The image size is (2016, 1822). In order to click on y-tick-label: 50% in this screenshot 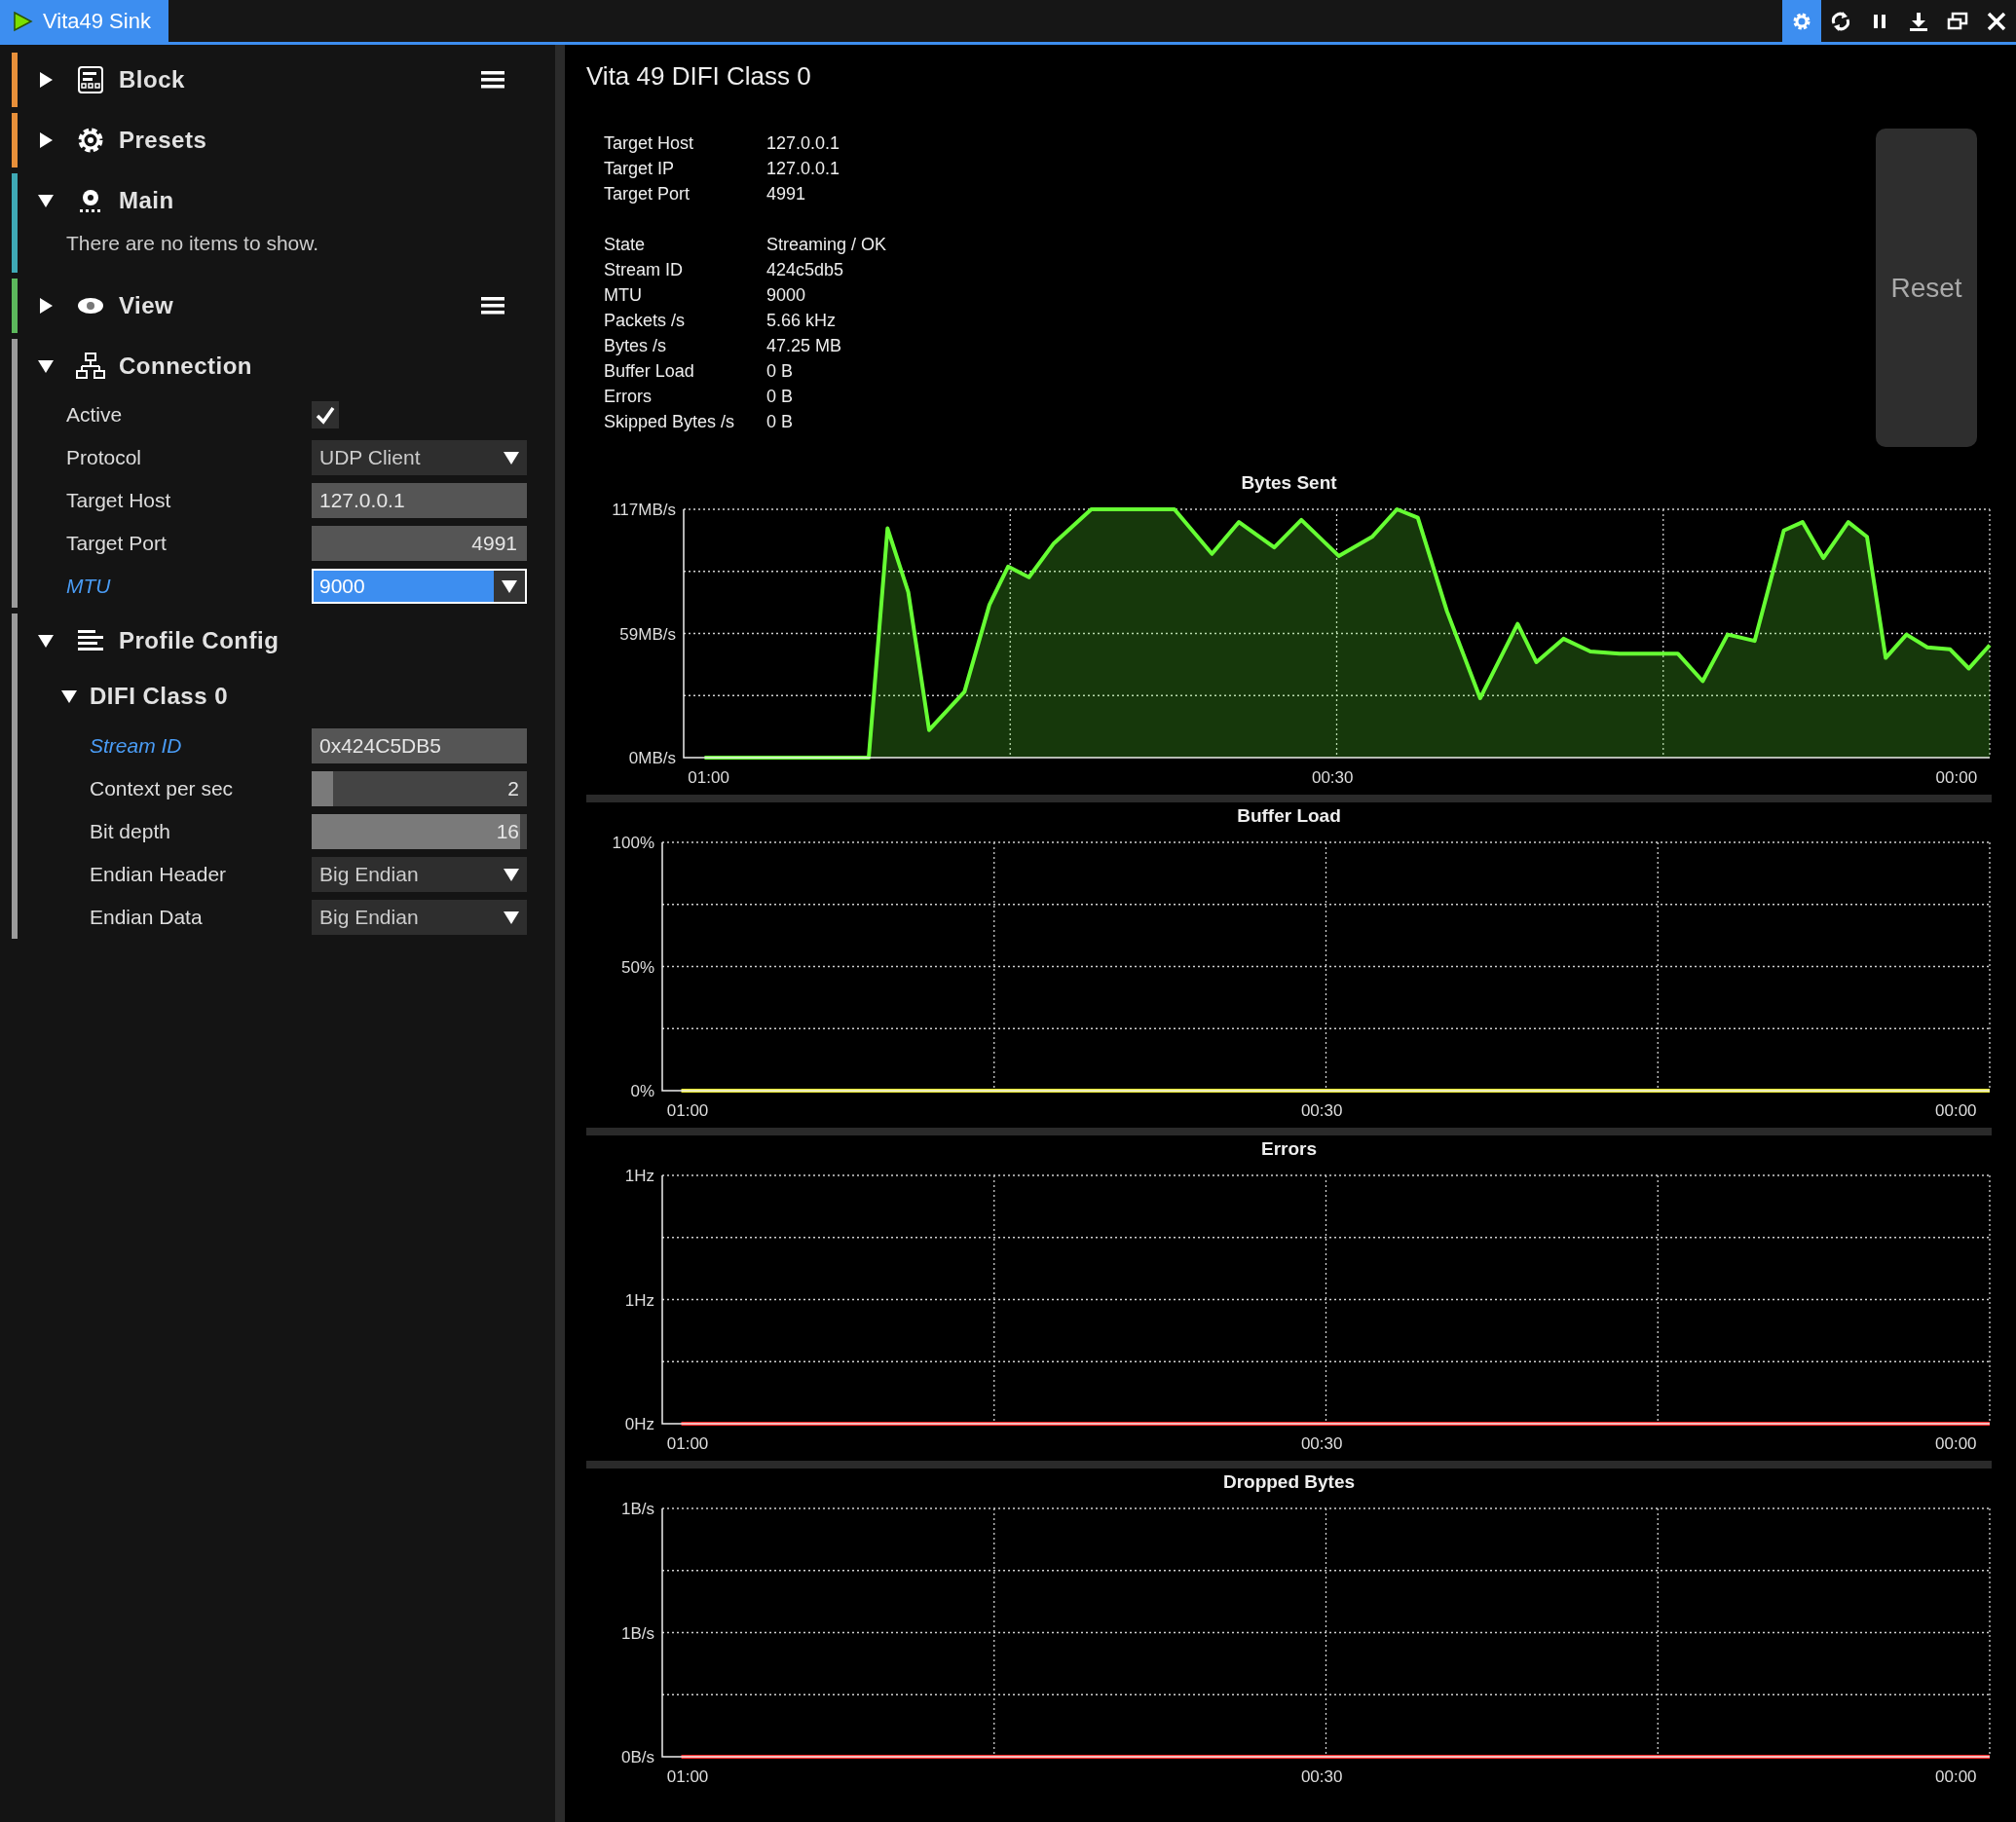, I will do `click(637, 967)`.